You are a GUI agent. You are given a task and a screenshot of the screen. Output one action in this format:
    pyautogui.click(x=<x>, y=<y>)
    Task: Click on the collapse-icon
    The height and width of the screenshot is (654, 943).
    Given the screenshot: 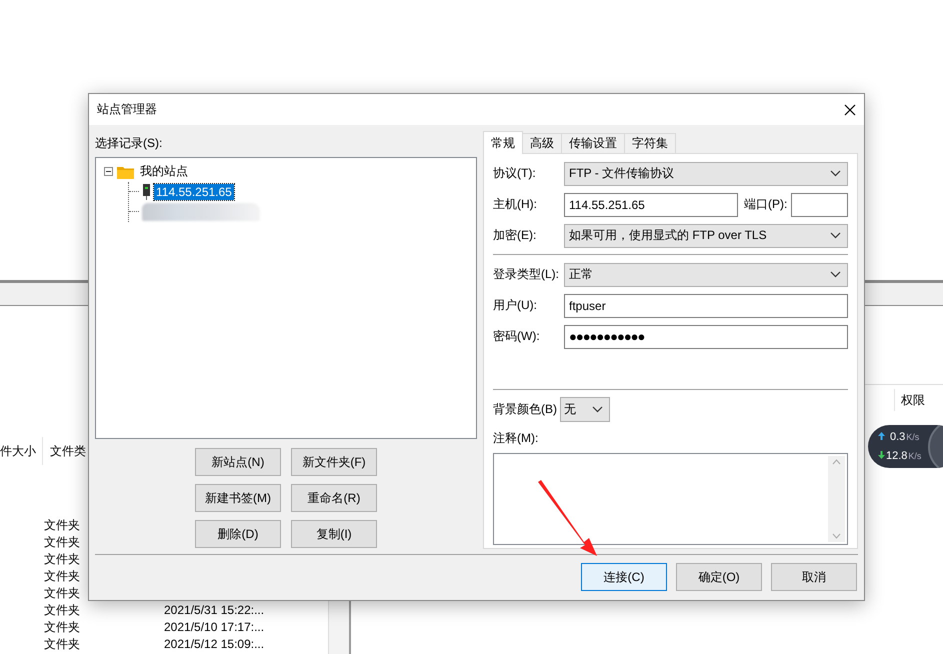 What is the action you would take?
    pyautogui.click(x=108, y=171)
    